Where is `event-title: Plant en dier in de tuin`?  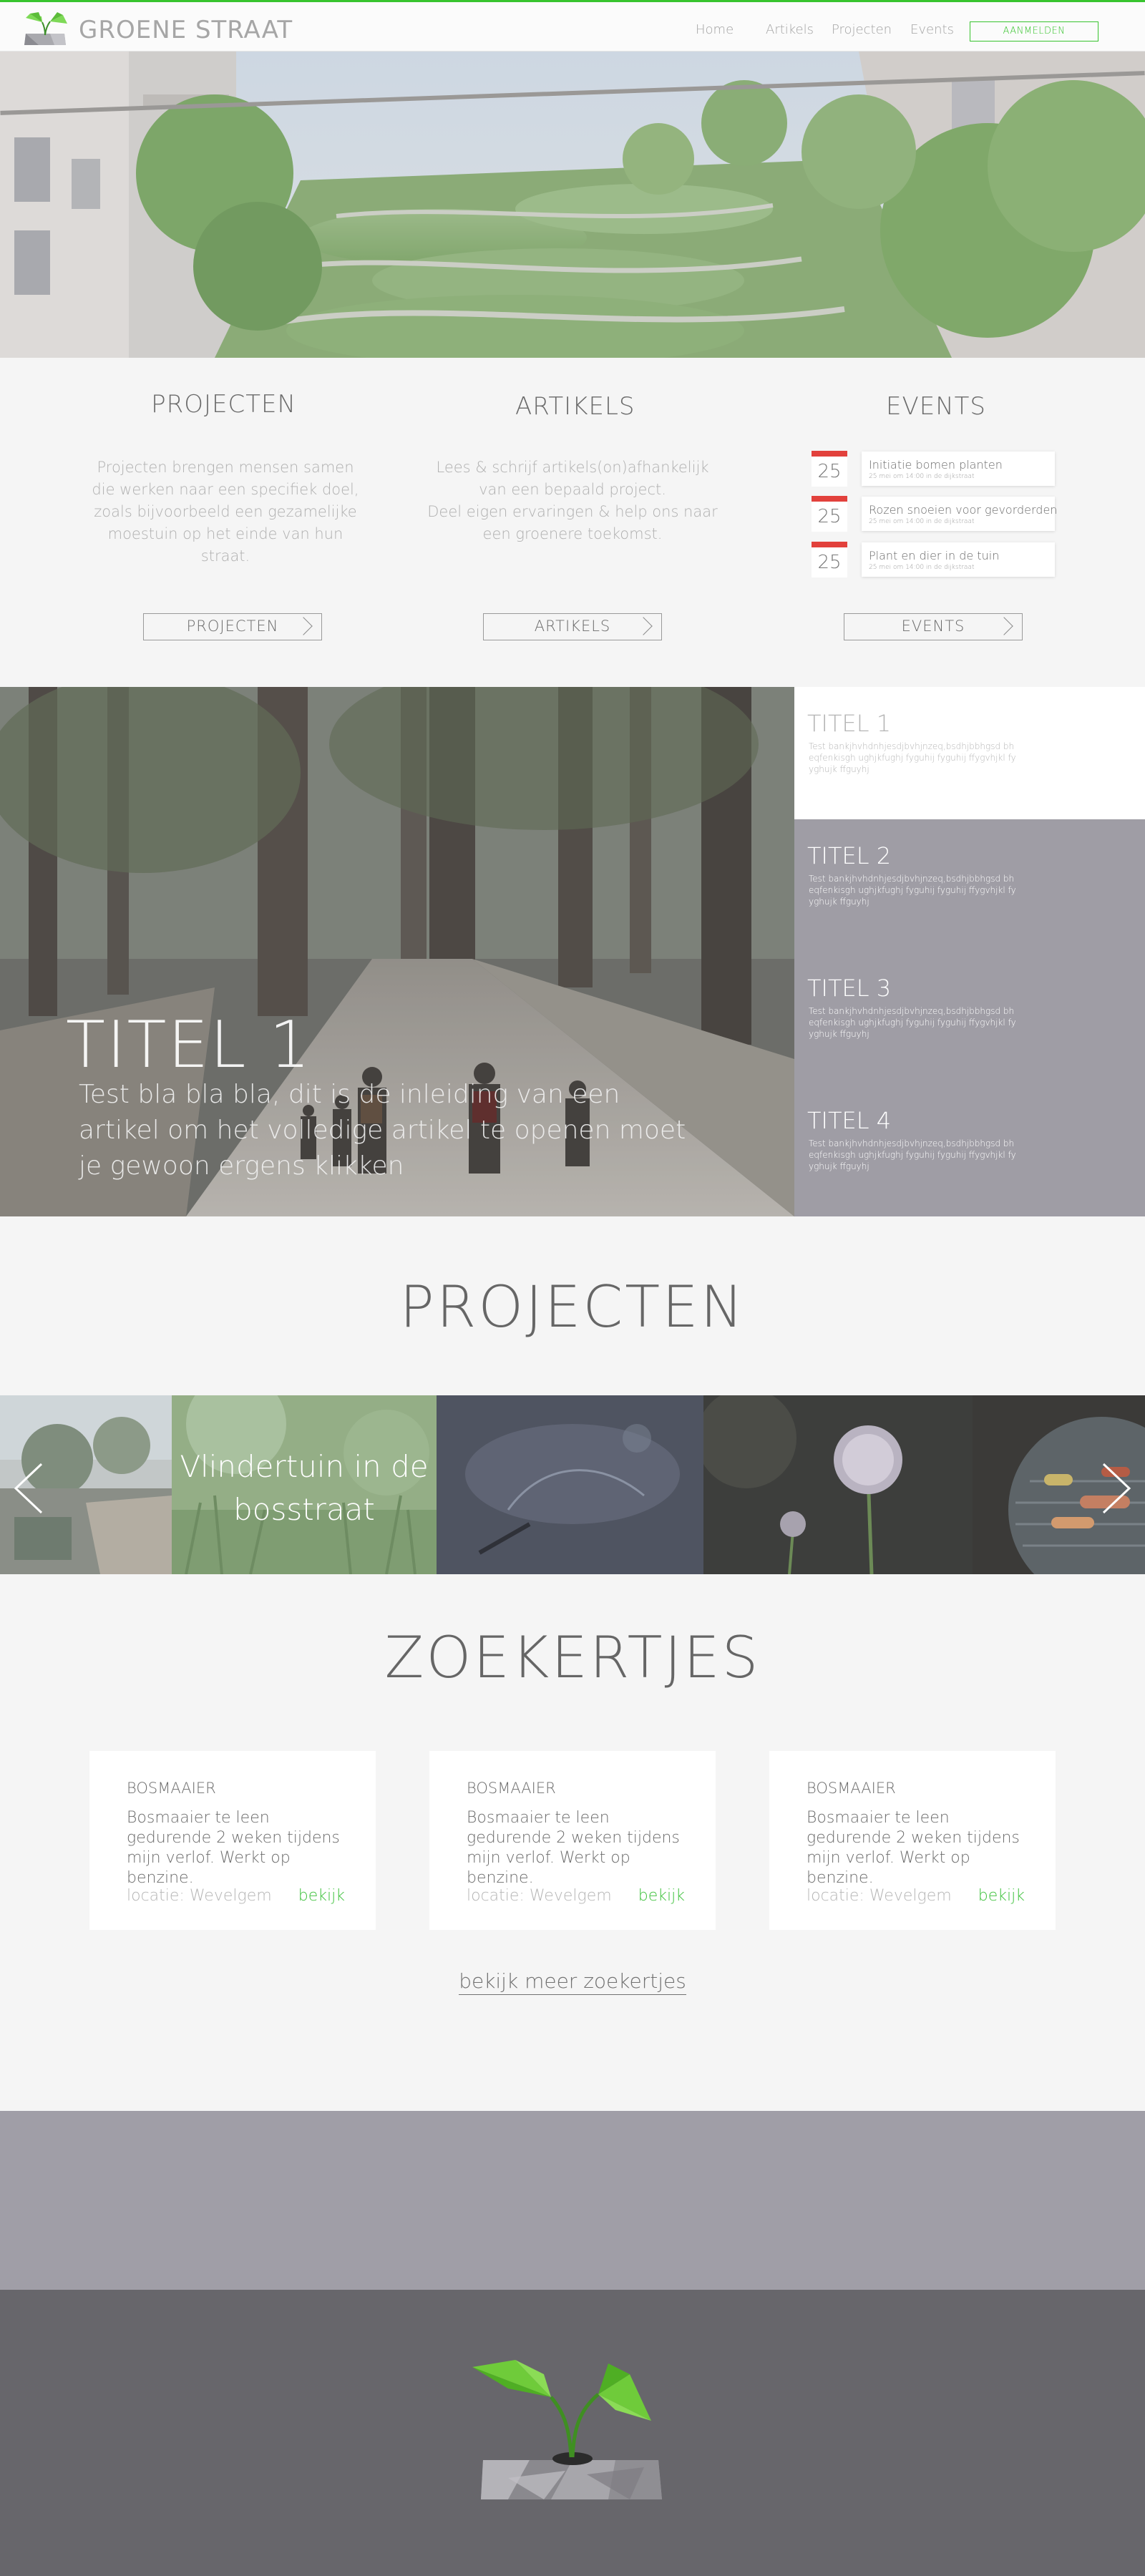
event-title: Plant en dier in de tuin is located at coordinates (934, 555).